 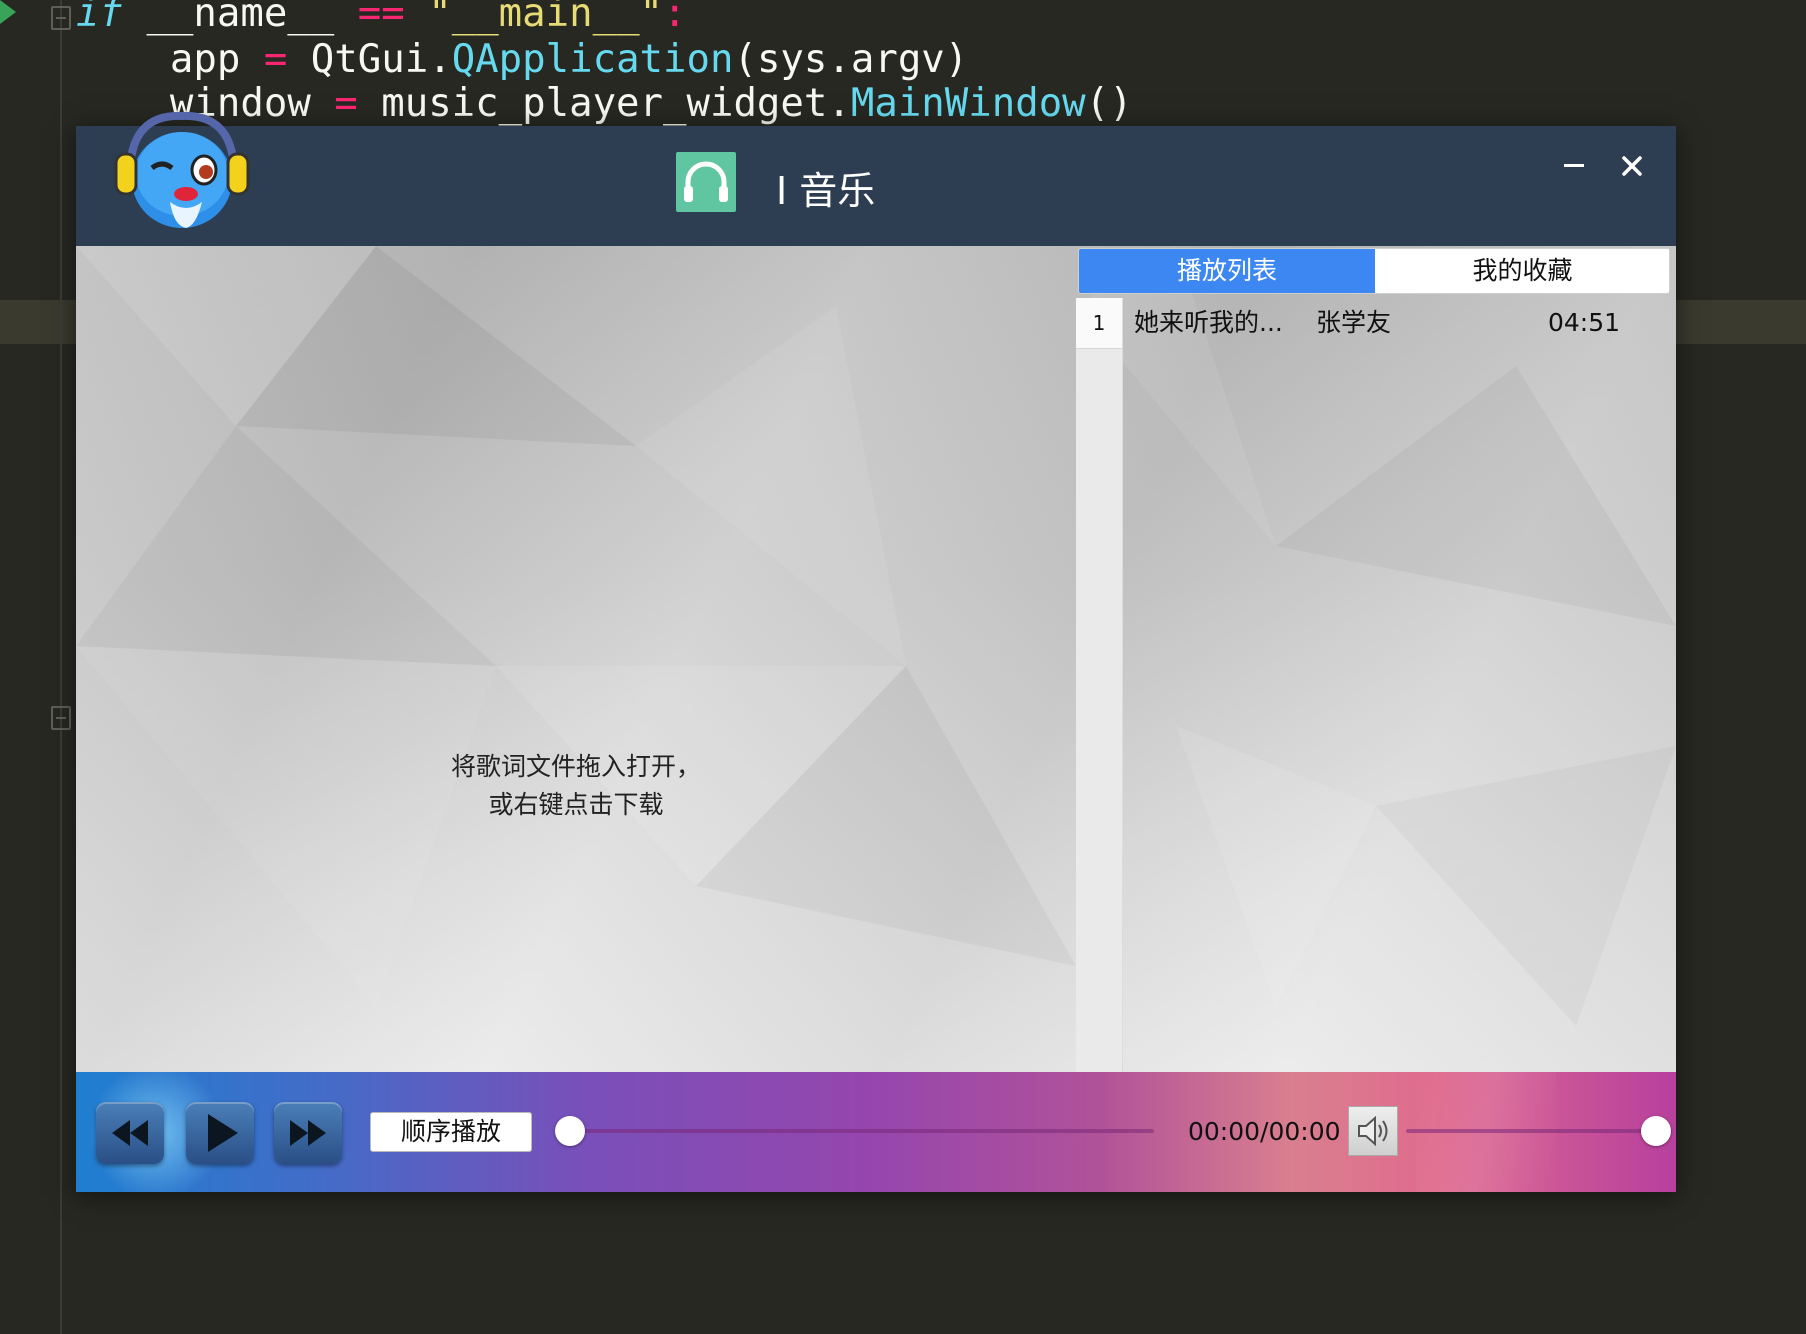 What do you see at coordinates (1353, 323) in the screenshot?
I see `song-artist: 张学友` at bounding box center [1353, 323].